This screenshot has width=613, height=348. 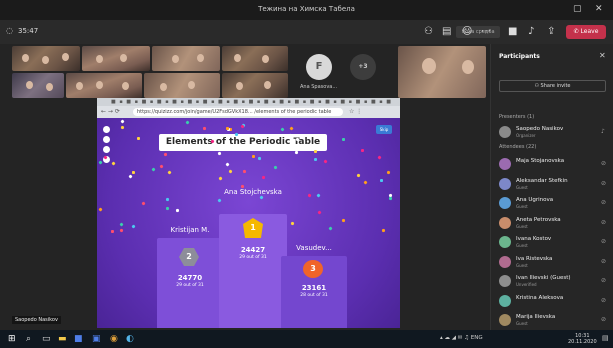 What do you see at coordinates (319, 67) in the screenshot?
I see `participant-avatar: F` at bounding box center [319, 67].